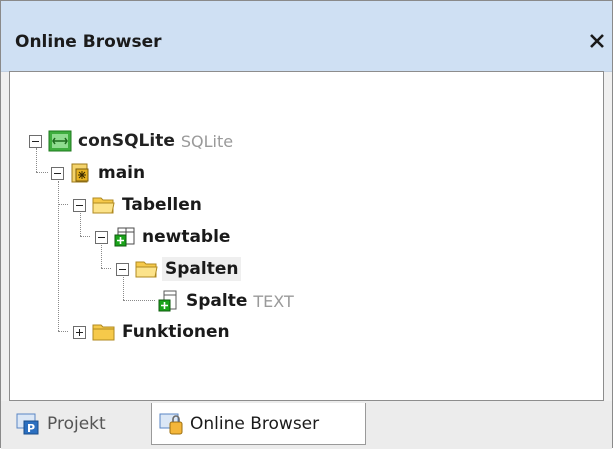 The image size is (615, 450). I want to click on tab-online-browser: Online Browser, so click(258, 424).